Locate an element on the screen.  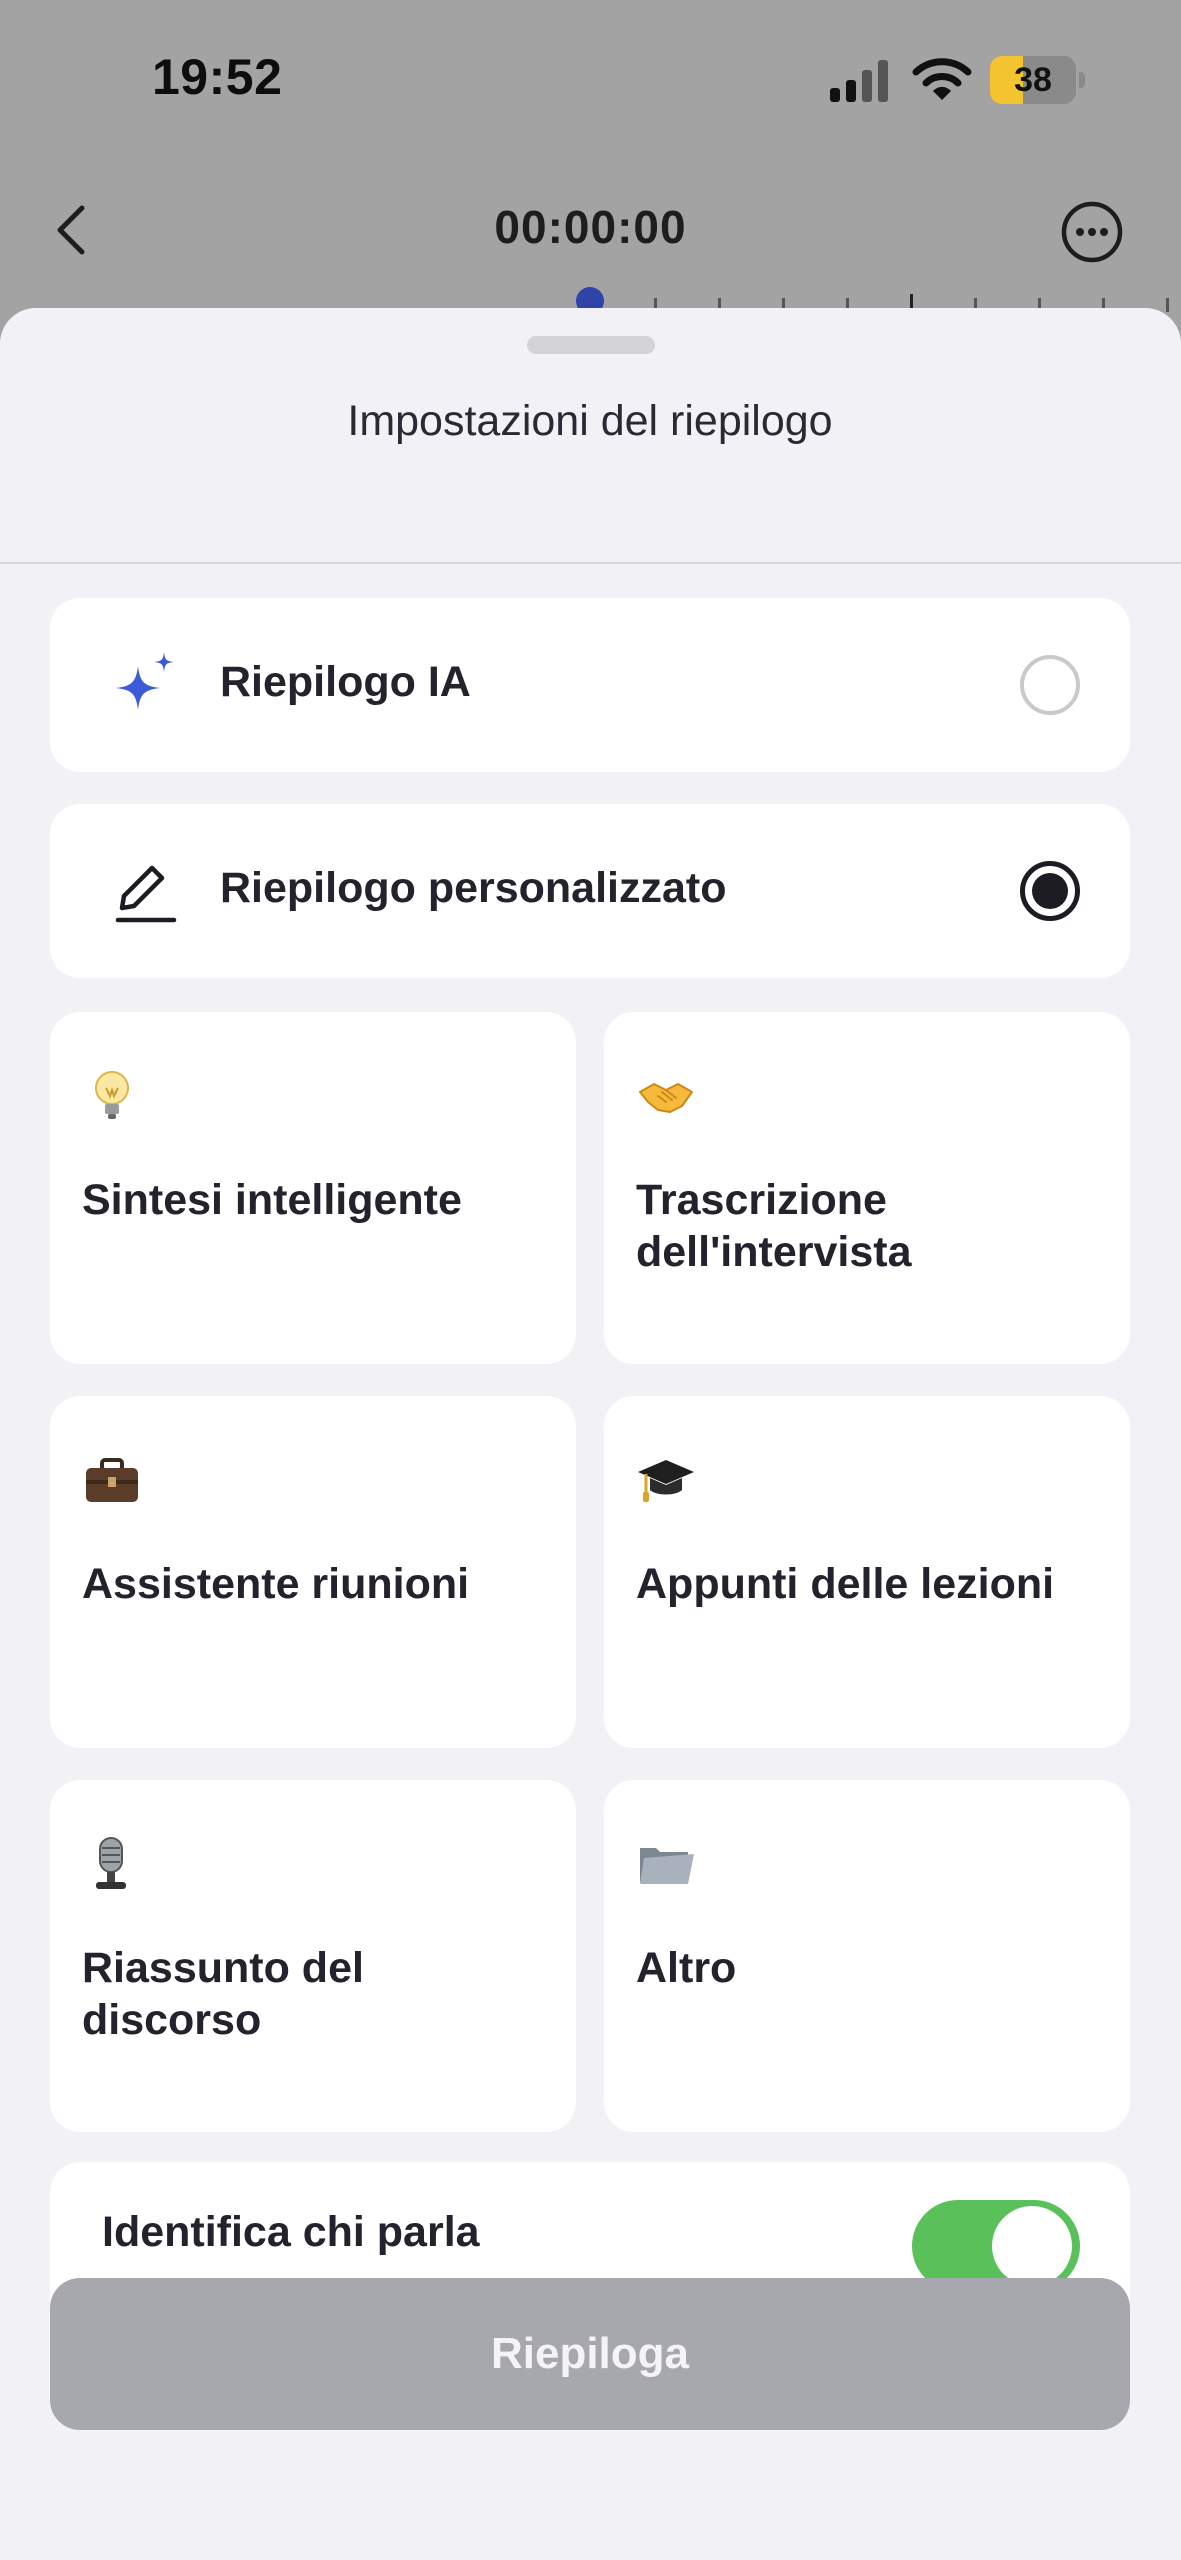
pencil-icon is located at coordinates (146, 894).